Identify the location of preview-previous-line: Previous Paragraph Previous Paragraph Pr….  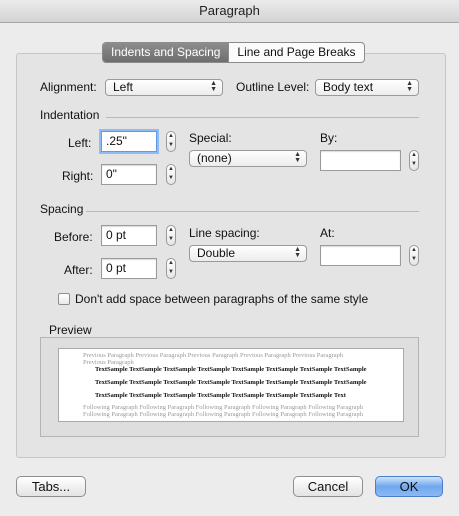
(213, 355).